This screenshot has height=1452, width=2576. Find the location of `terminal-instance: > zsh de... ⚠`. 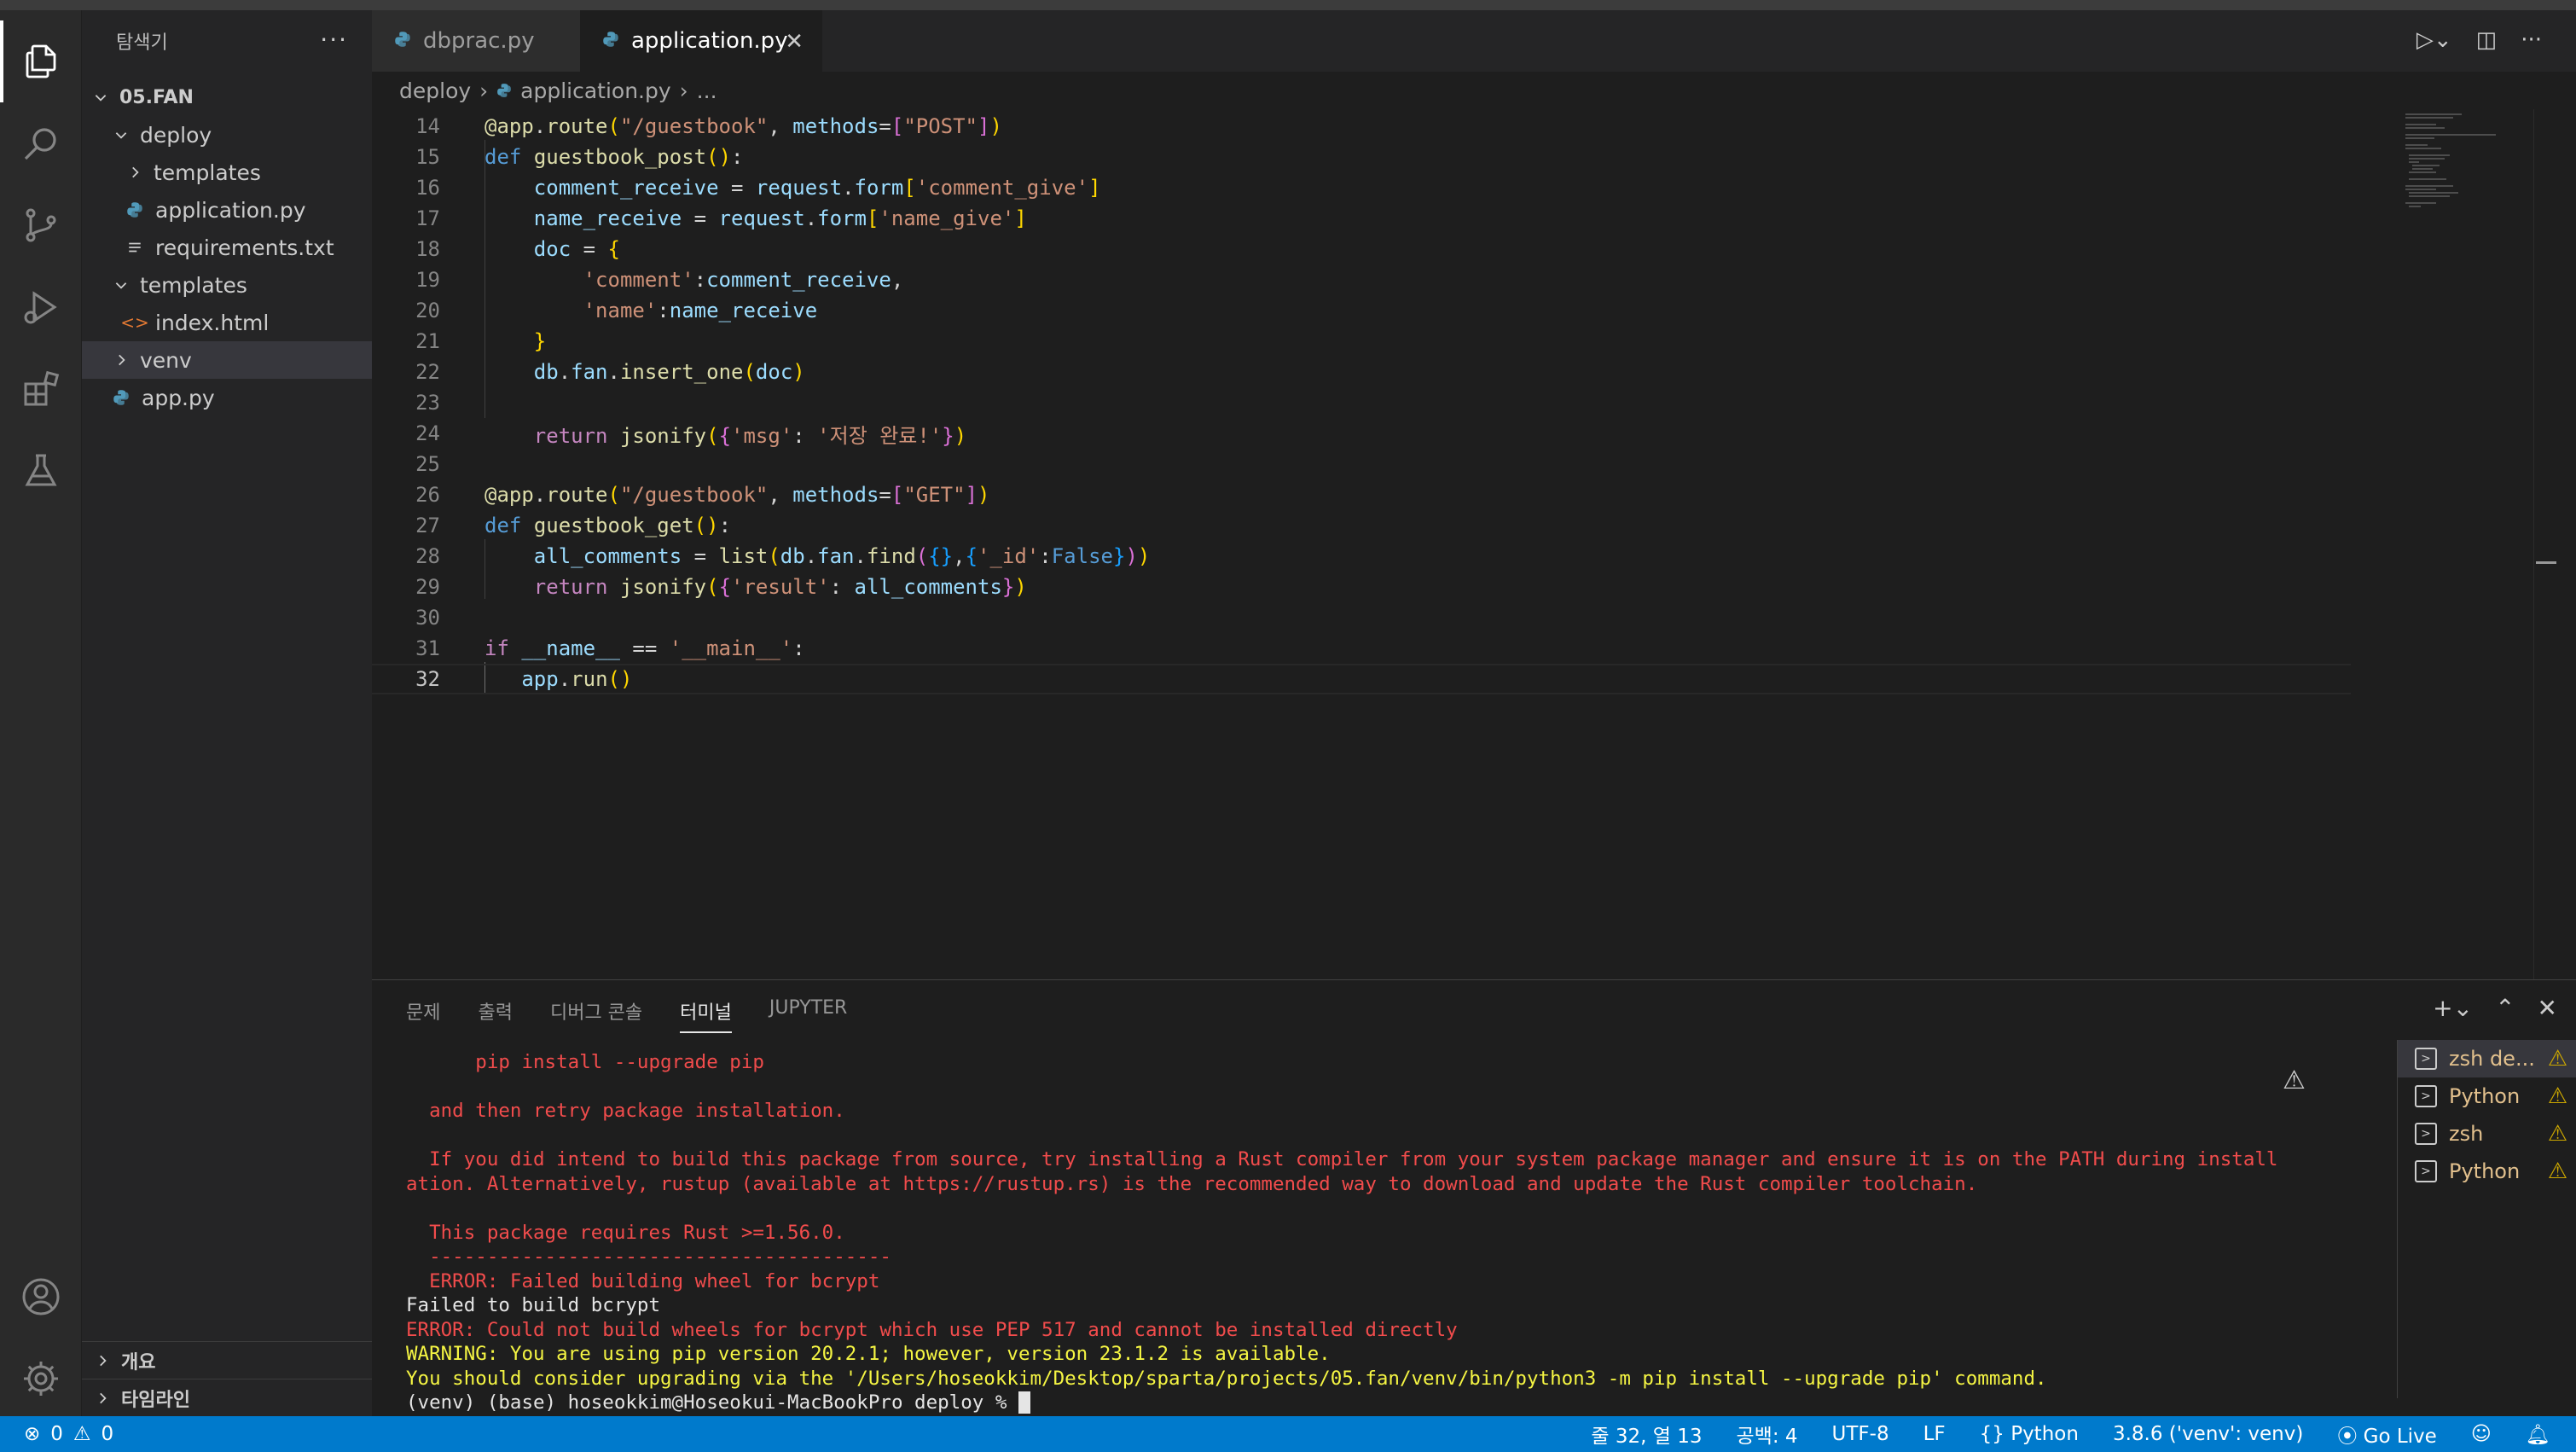

terminal-instance: > zsh de... ⚠ is located at coordinates (2487, 1058).